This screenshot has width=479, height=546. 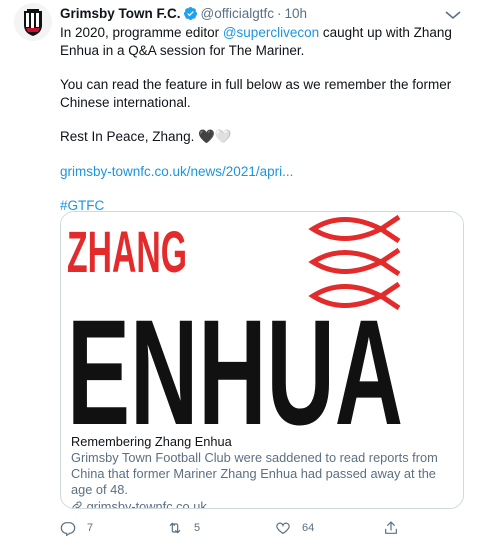 What do you see at coordinates (264, 137) in the screenshot?
I see `tweet-paragraph-3: Rest In Peace, Zhang. 🖤🤍` at bounding box center [264, 137].